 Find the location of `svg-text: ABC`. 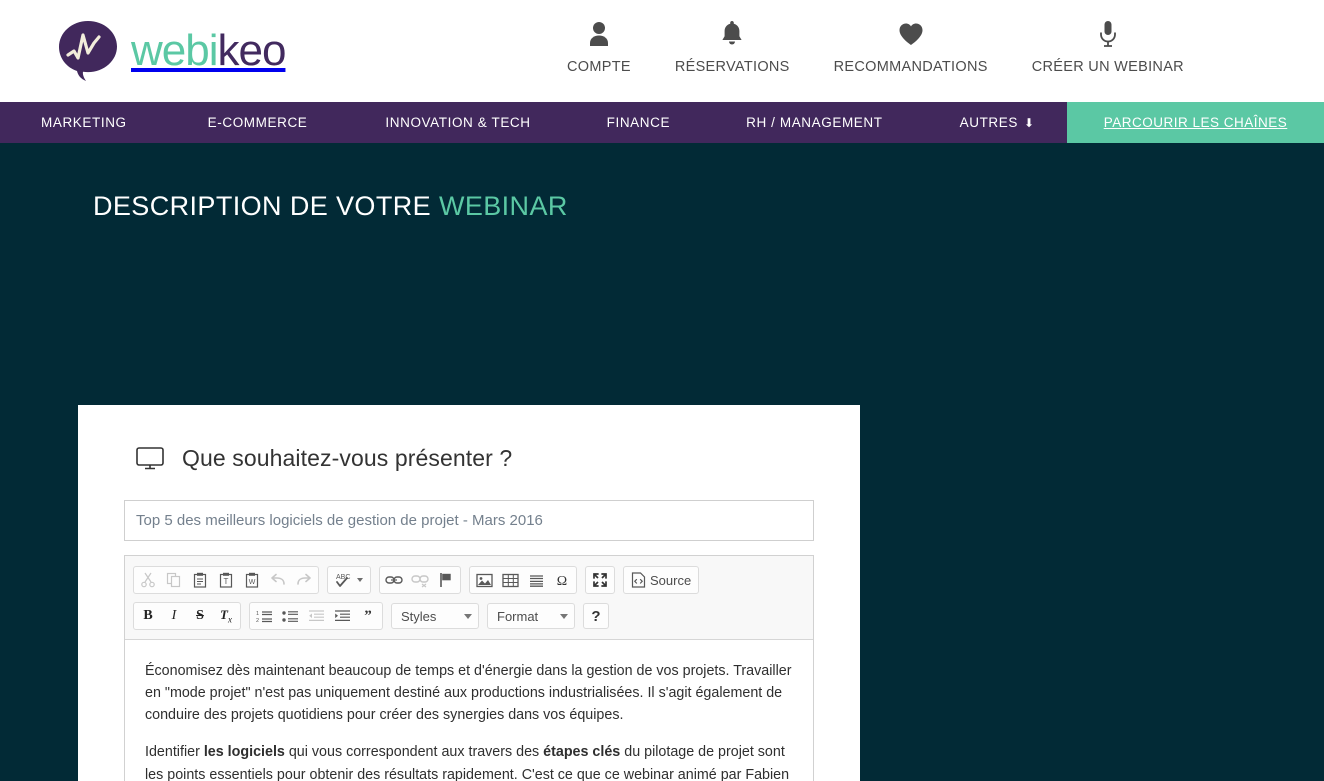

svg-text: ABC is located at coordinates (343, 577).